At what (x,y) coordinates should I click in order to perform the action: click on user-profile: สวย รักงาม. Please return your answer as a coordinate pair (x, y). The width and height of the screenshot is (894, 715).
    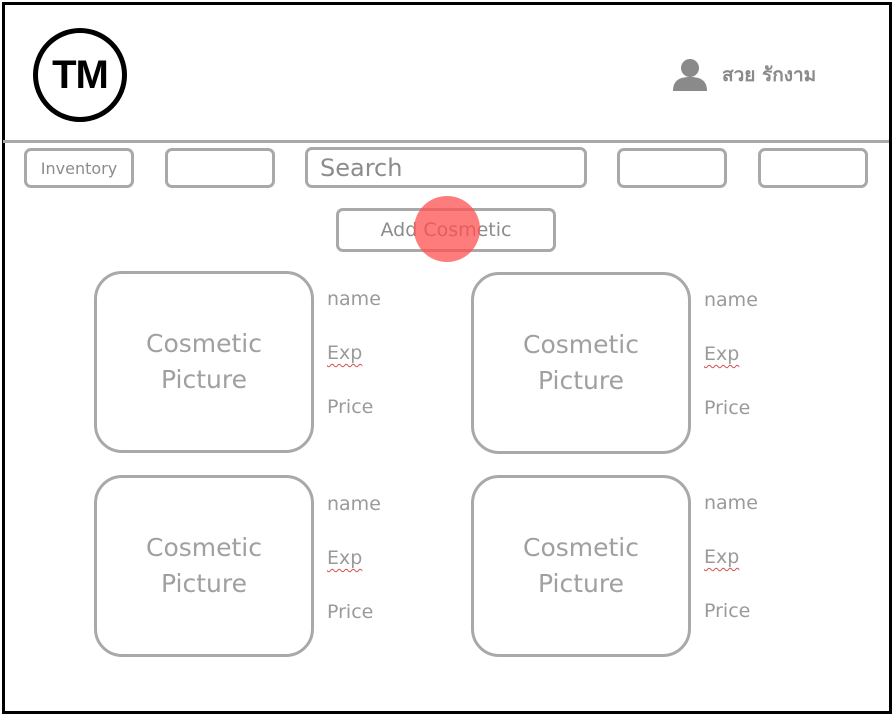
    Looking at the image, I should click on (744, 75).